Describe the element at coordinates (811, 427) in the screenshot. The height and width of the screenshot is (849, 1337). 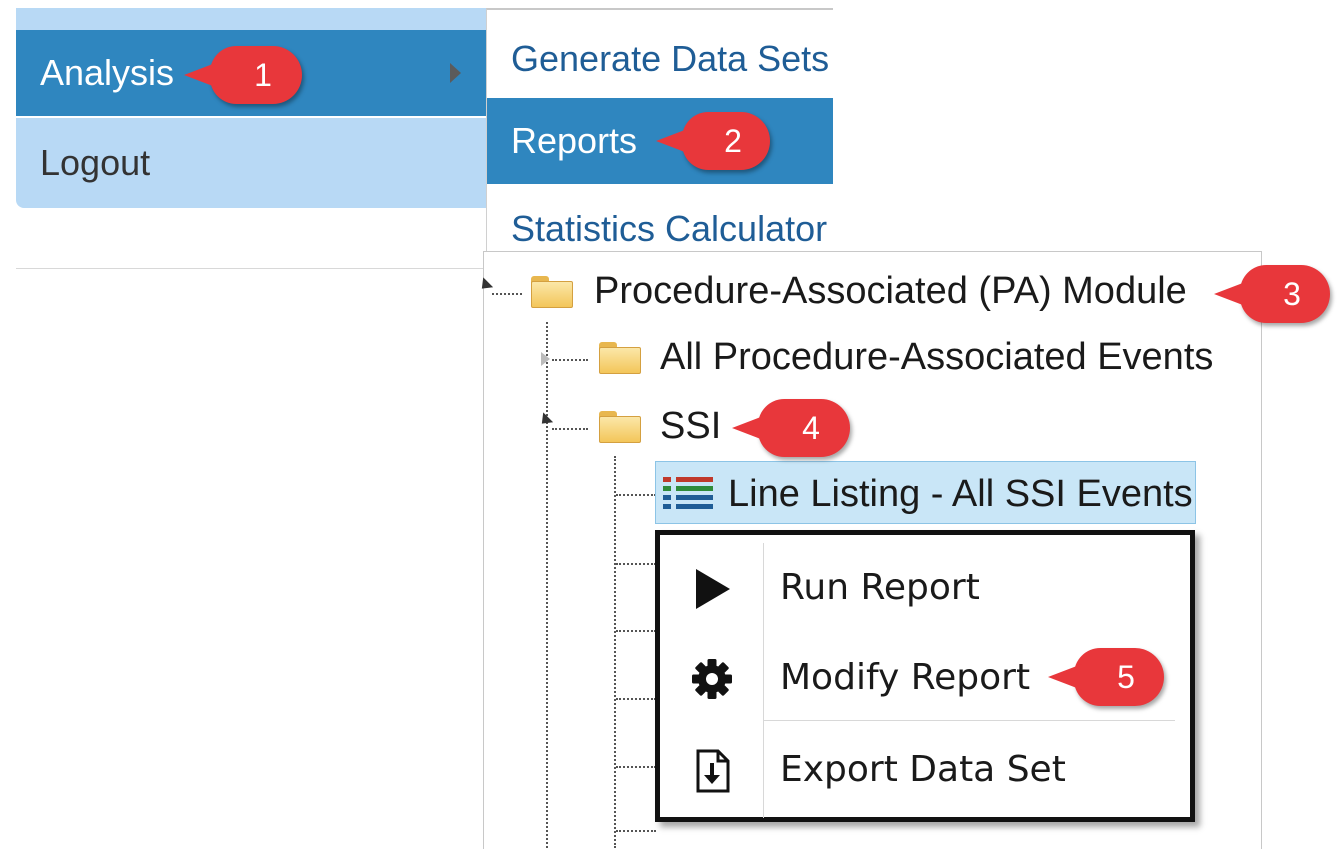
I see `callout-number: 4` at that location.